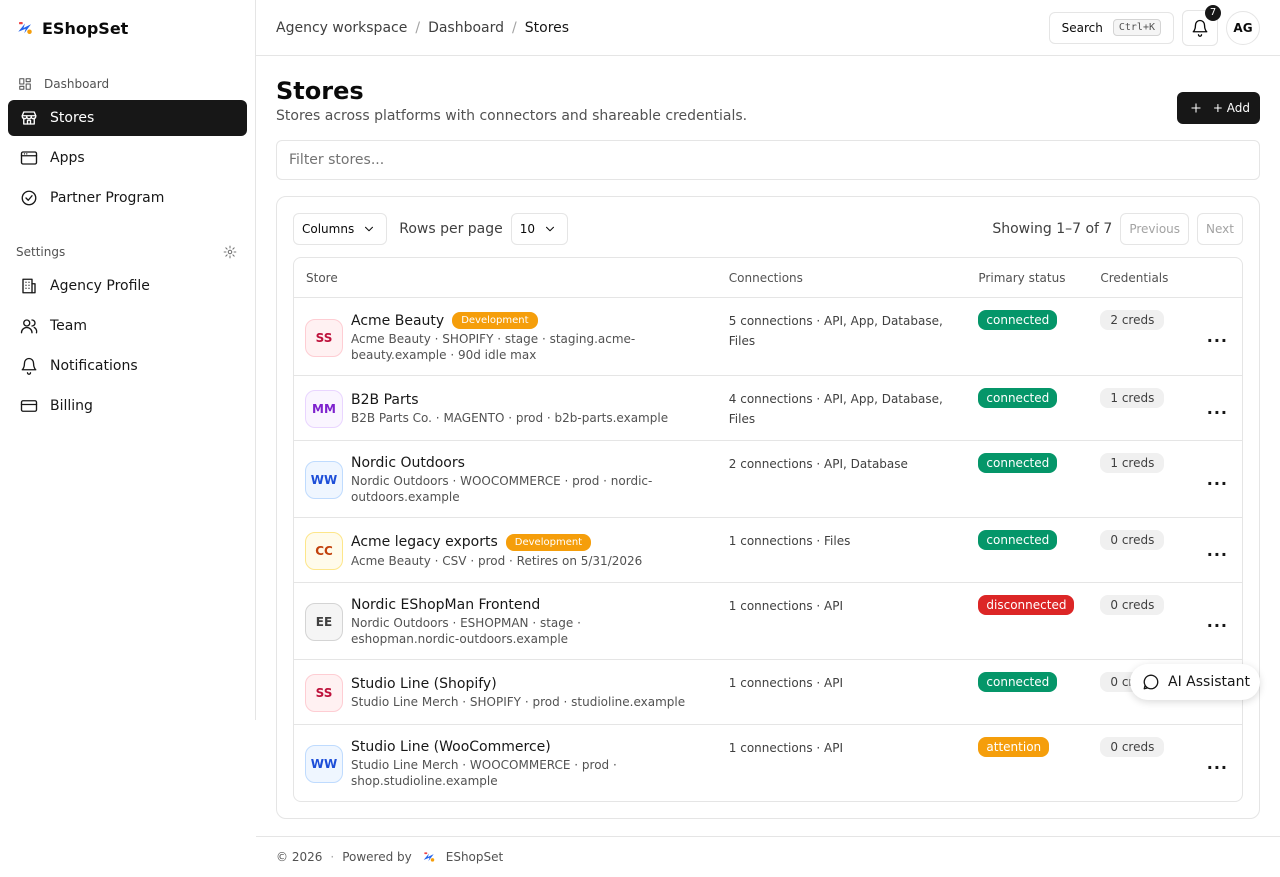  What do you see at coordinates (1134, 479) in the screenshot?
I see `credentials-cell: 1 creds` at bounding box center [1134, 479].